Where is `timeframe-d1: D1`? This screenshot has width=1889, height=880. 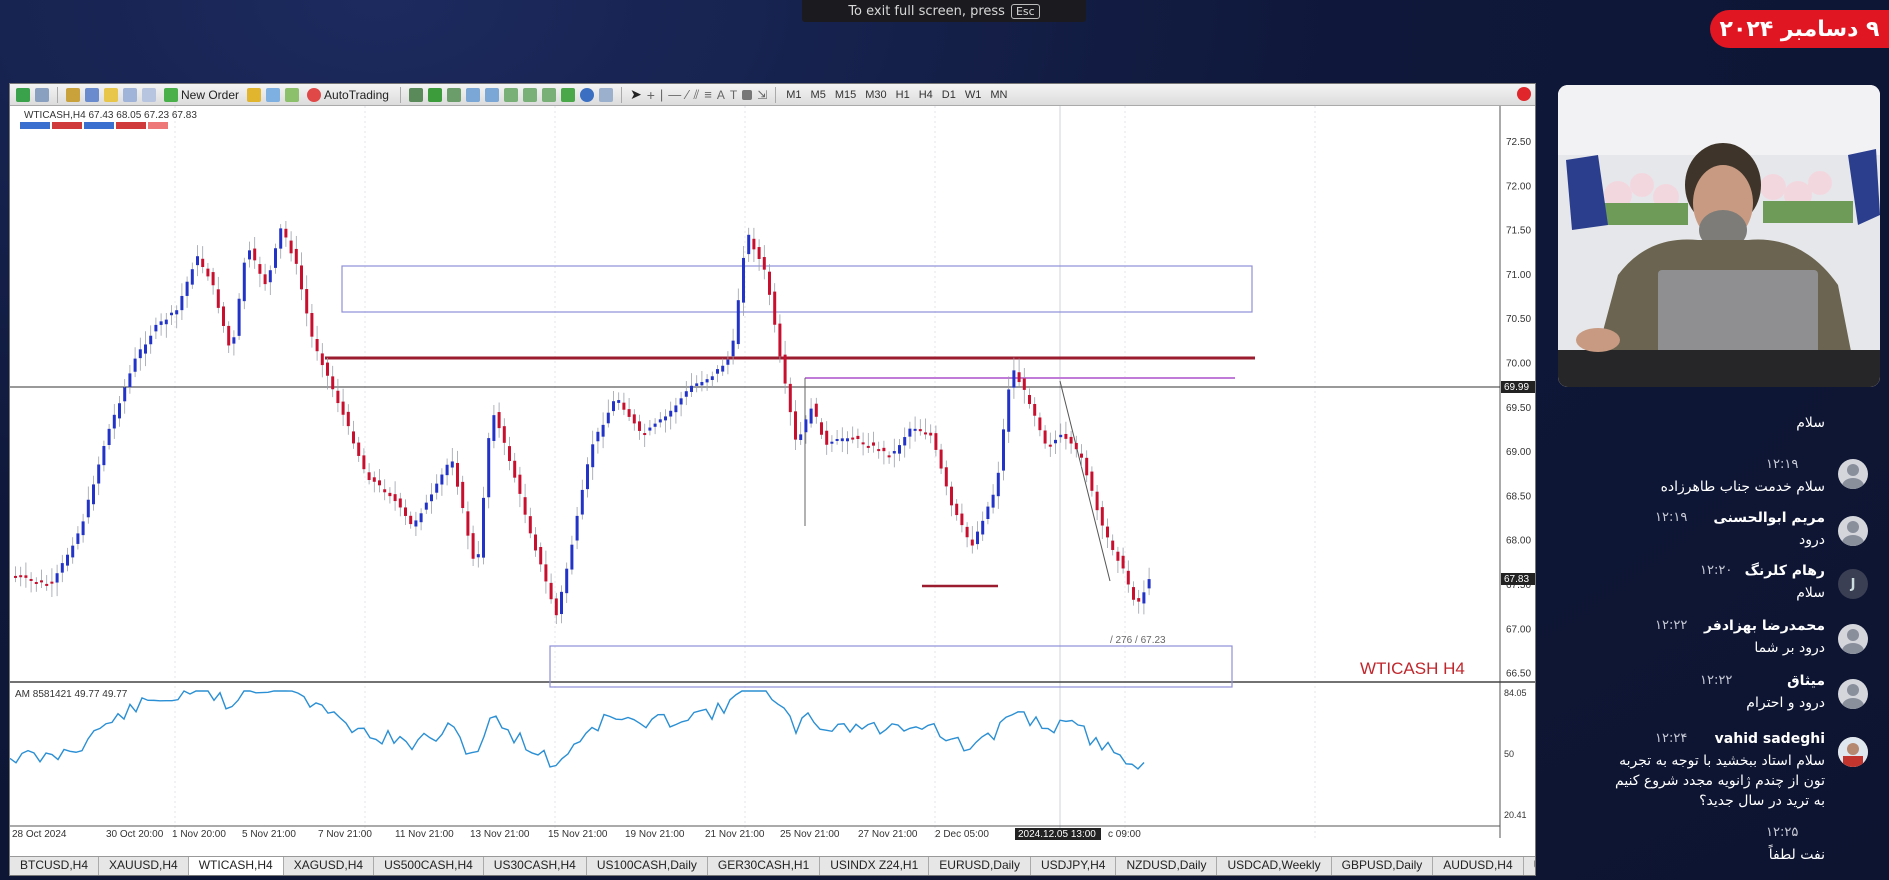 timeframe-d1: D1 is located at coordinates (949, 95).